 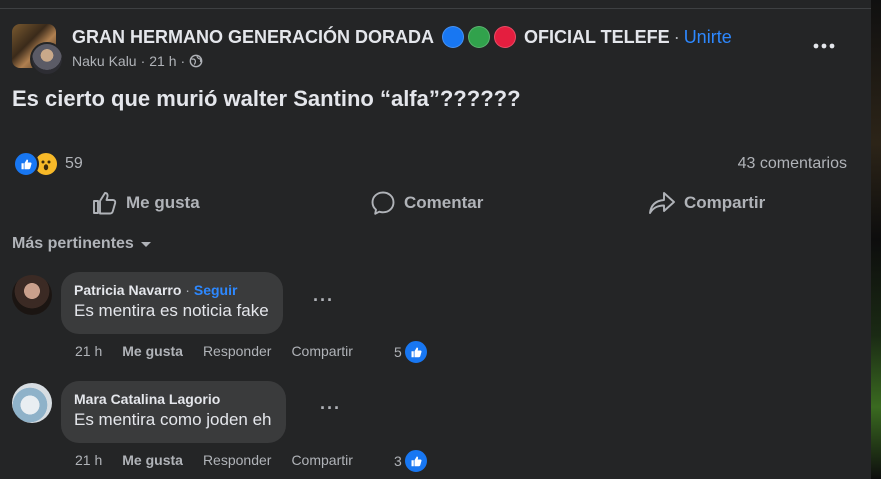 I want to click on share-arrow-icon, so click(x=662, y=203).